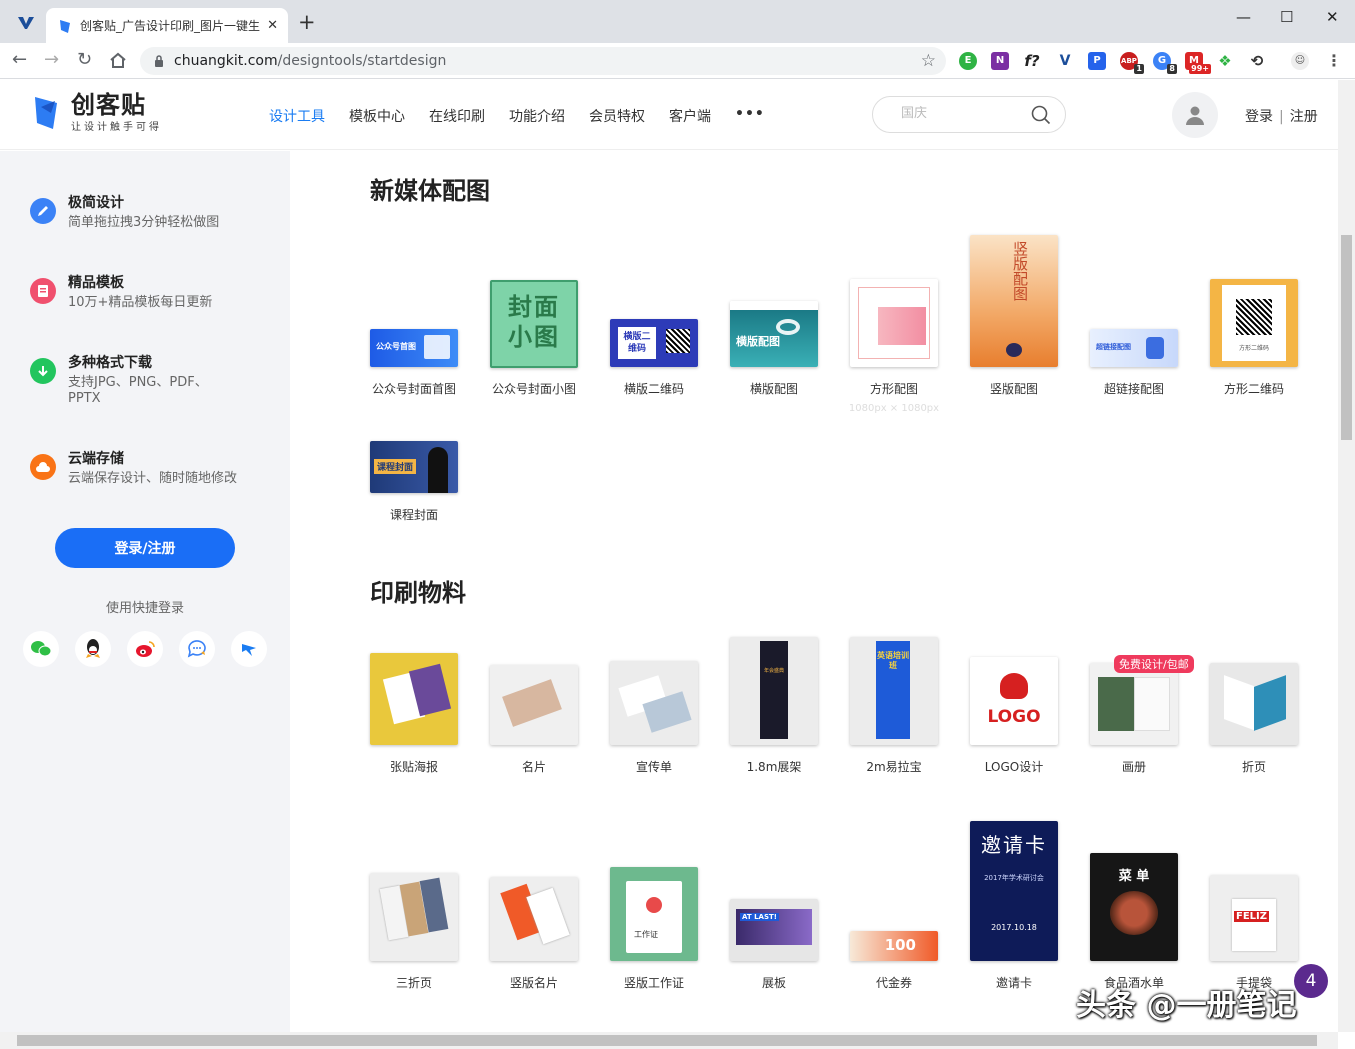 The width and height of the screenshot is (1355, 1049). I want to click on horizontal-scroll-thumb, so click(667, 1040).